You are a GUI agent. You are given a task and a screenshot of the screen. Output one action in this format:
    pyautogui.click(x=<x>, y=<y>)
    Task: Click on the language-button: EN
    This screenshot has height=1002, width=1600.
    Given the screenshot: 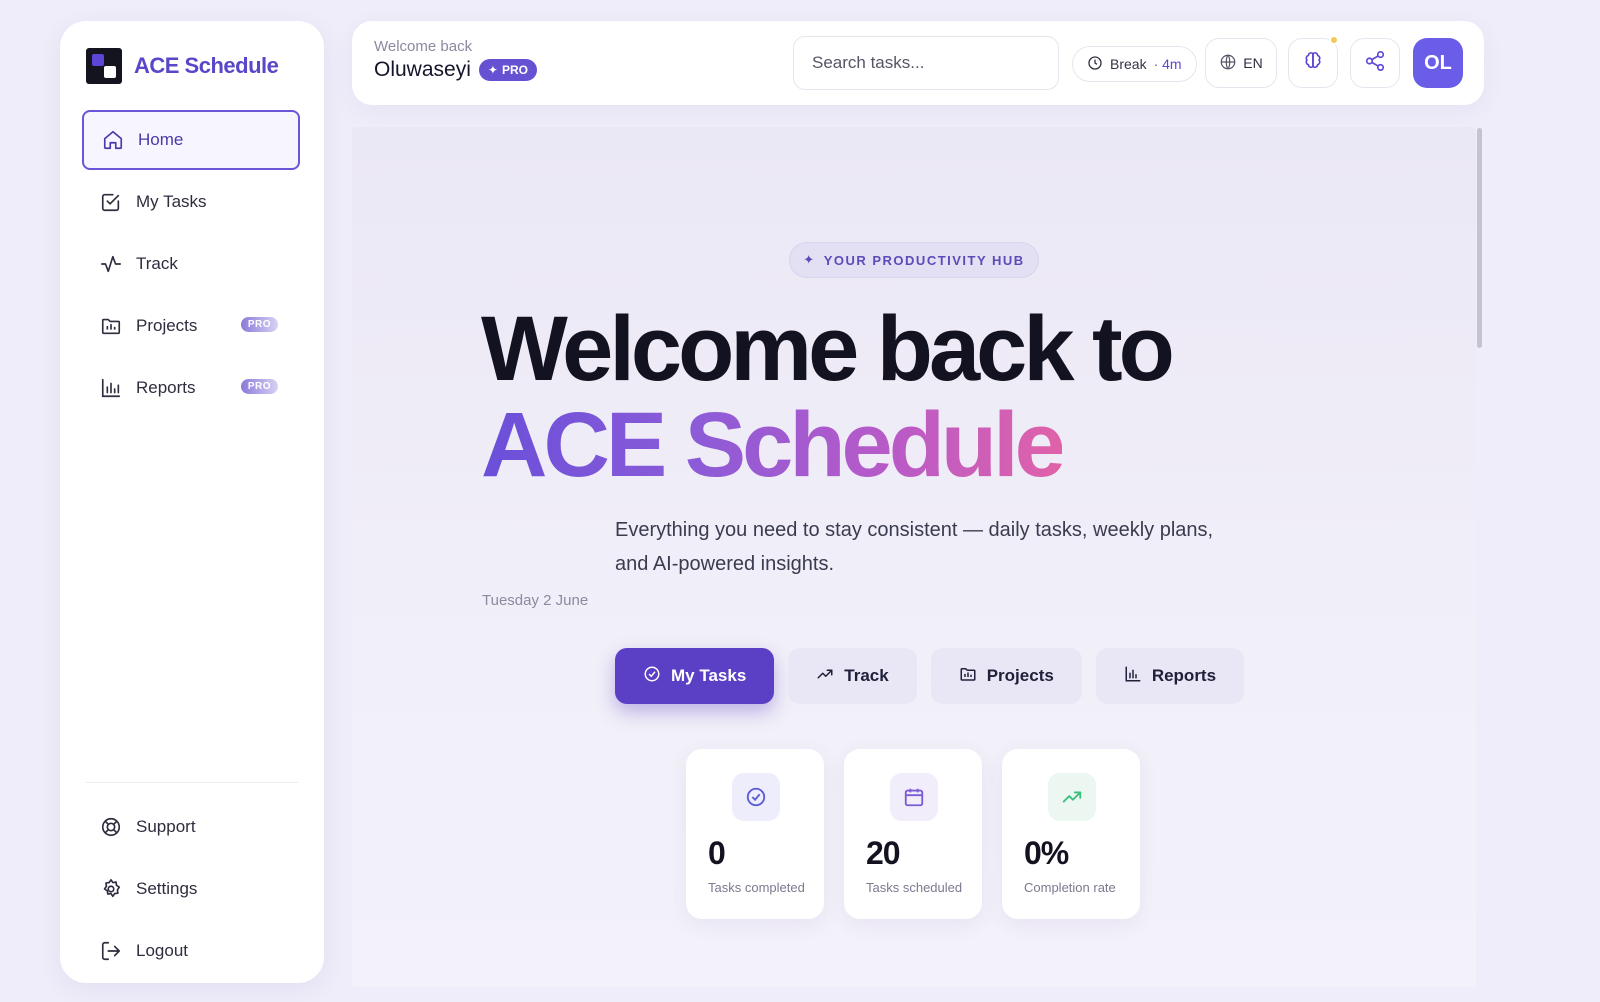 What is the action you would take?
    pyautogui.click(x=1241, y=63)
    